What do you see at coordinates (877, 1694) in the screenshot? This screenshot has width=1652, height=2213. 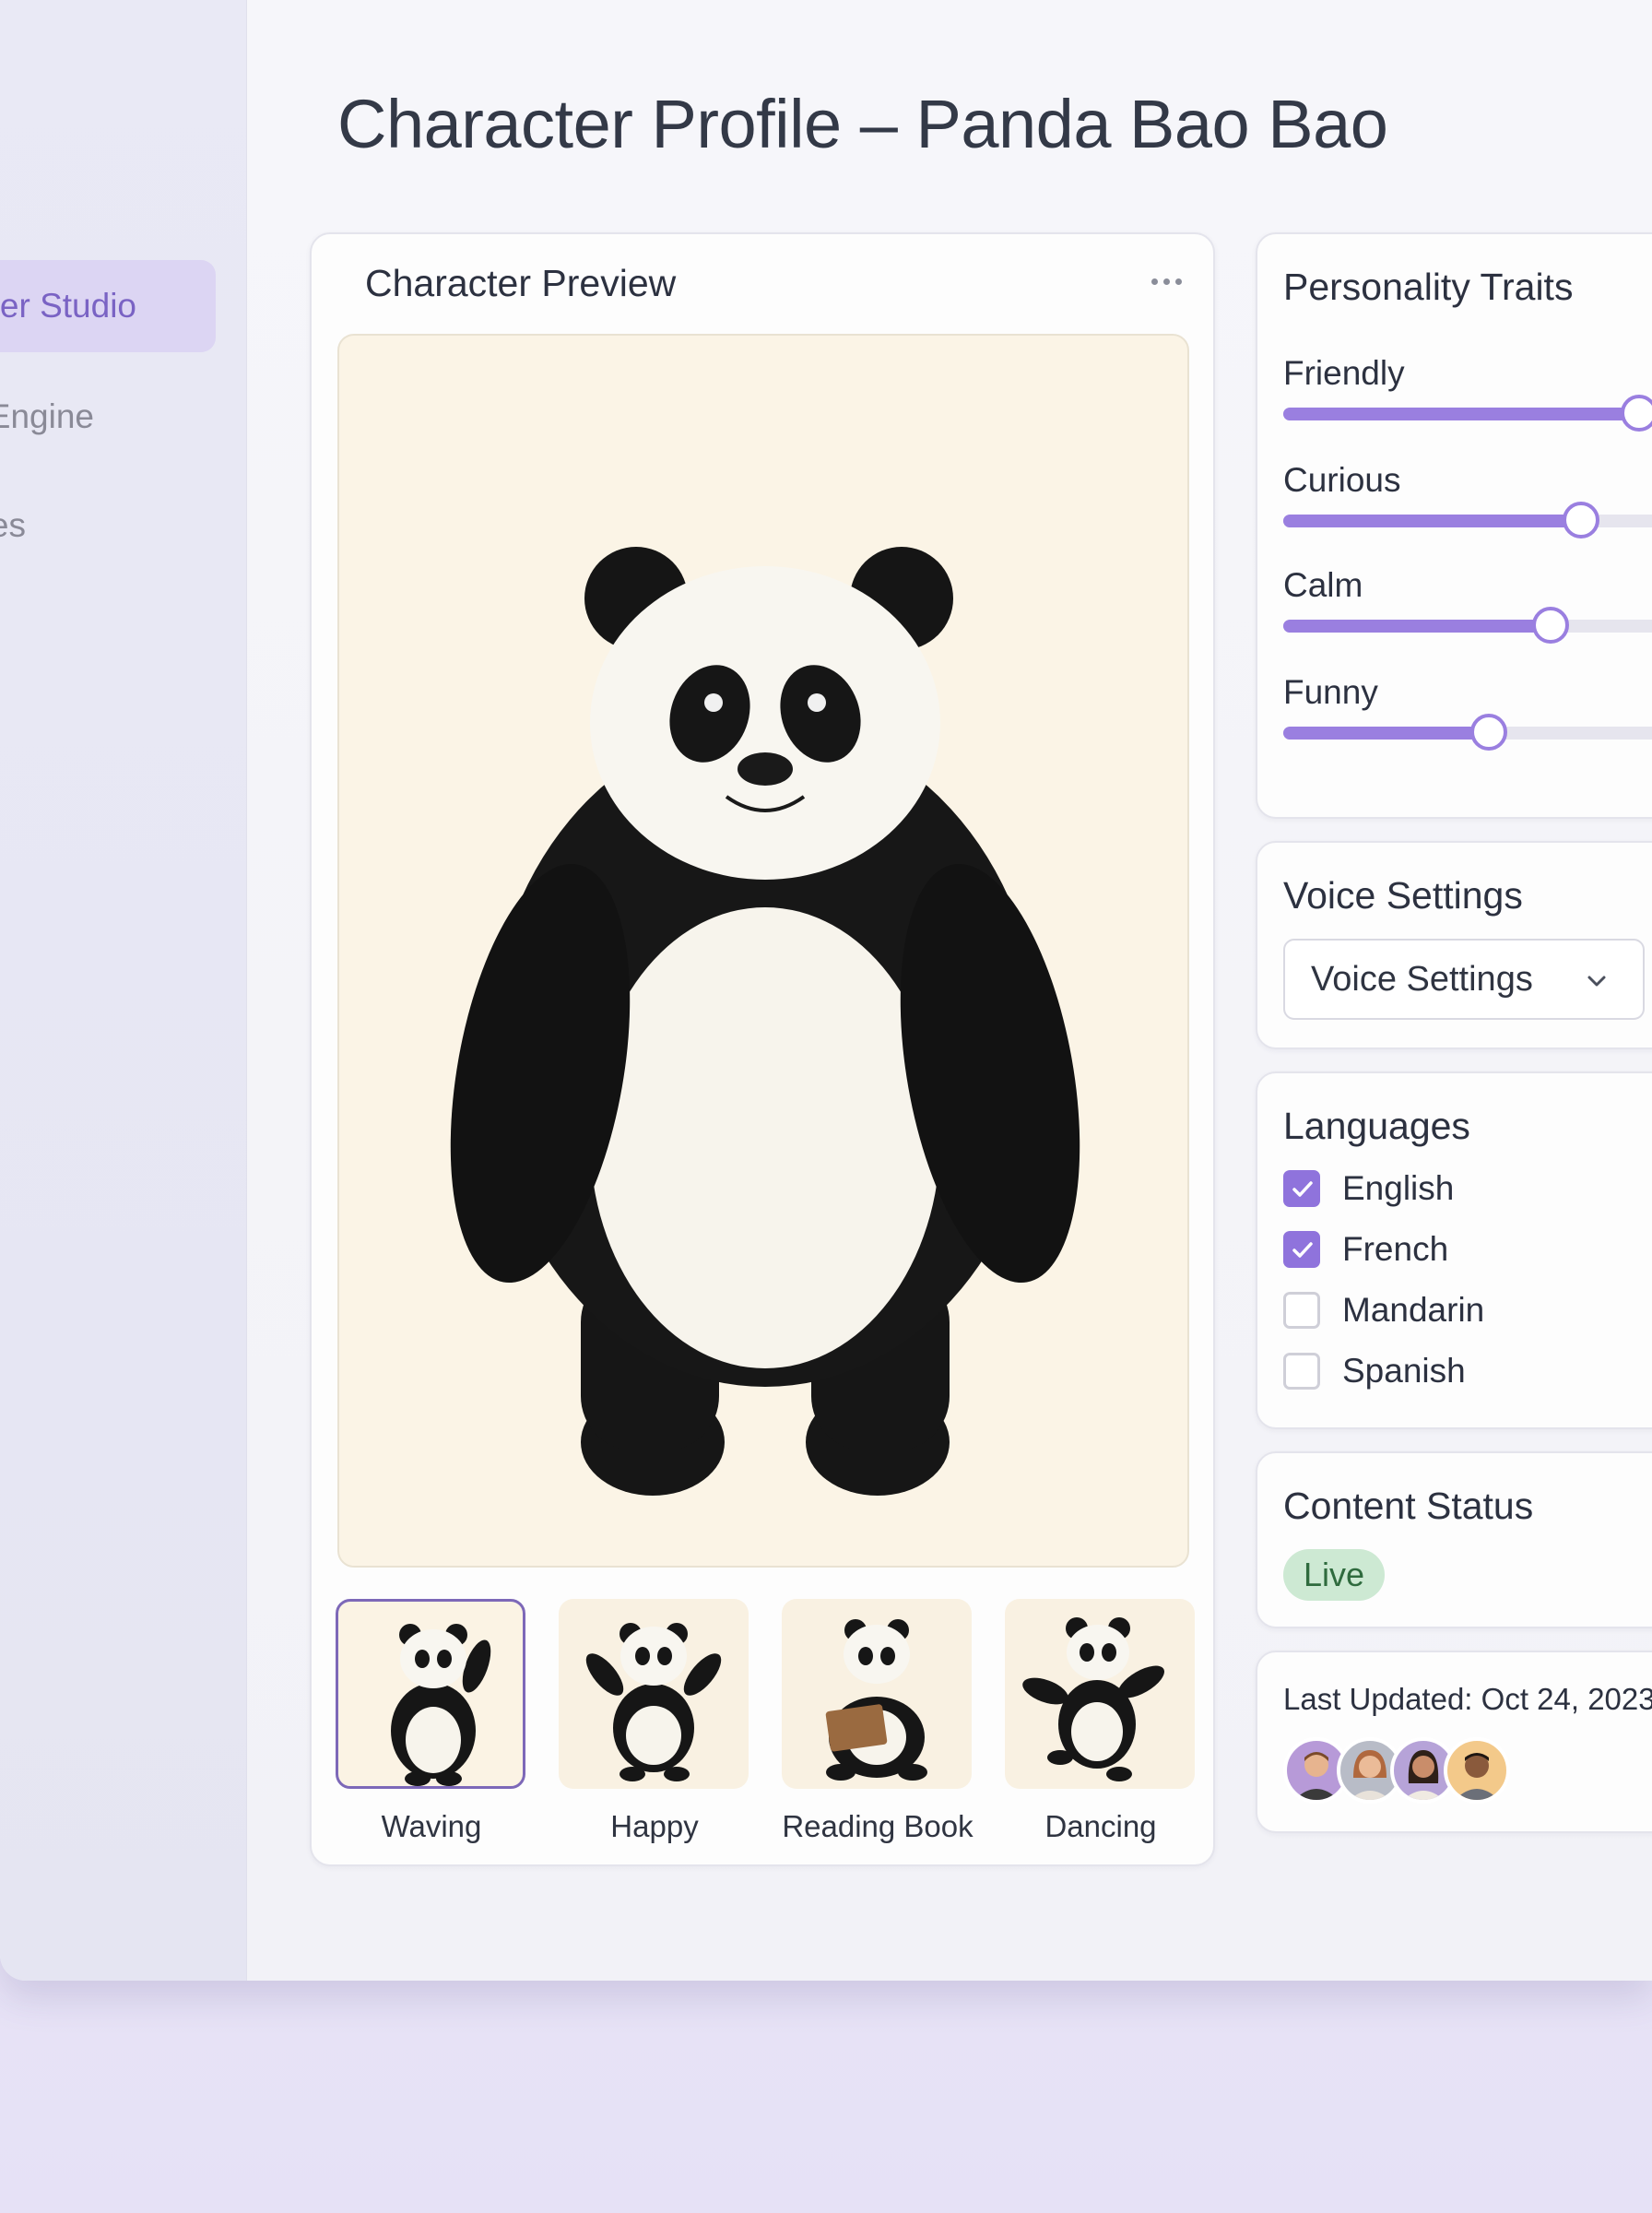 I see `panda-reading-image` at bounding box center [877, 1694].